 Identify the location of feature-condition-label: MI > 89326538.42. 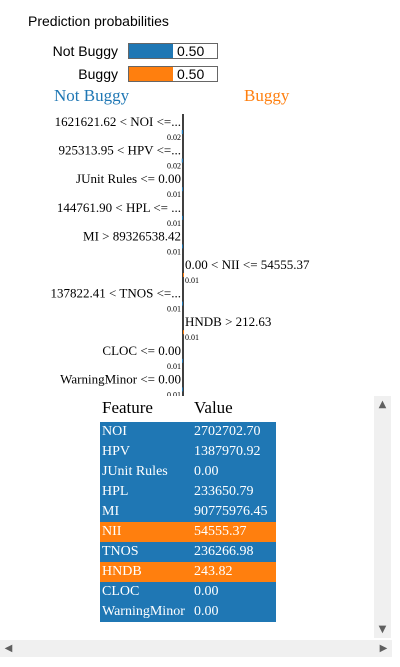
(132, 235).